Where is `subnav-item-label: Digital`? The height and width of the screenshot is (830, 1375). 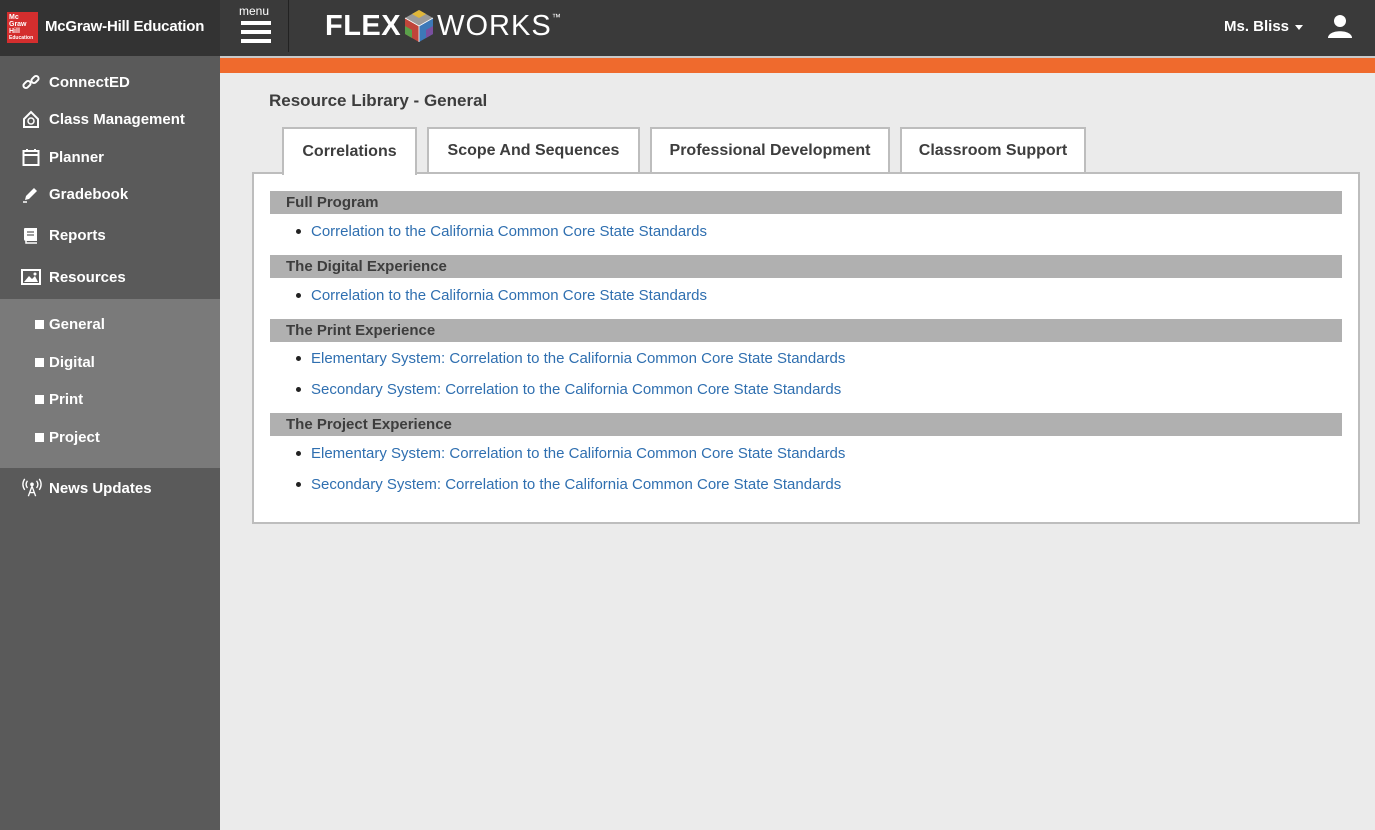
subnav-item-label: Digital is located at coordinates (72, 362).